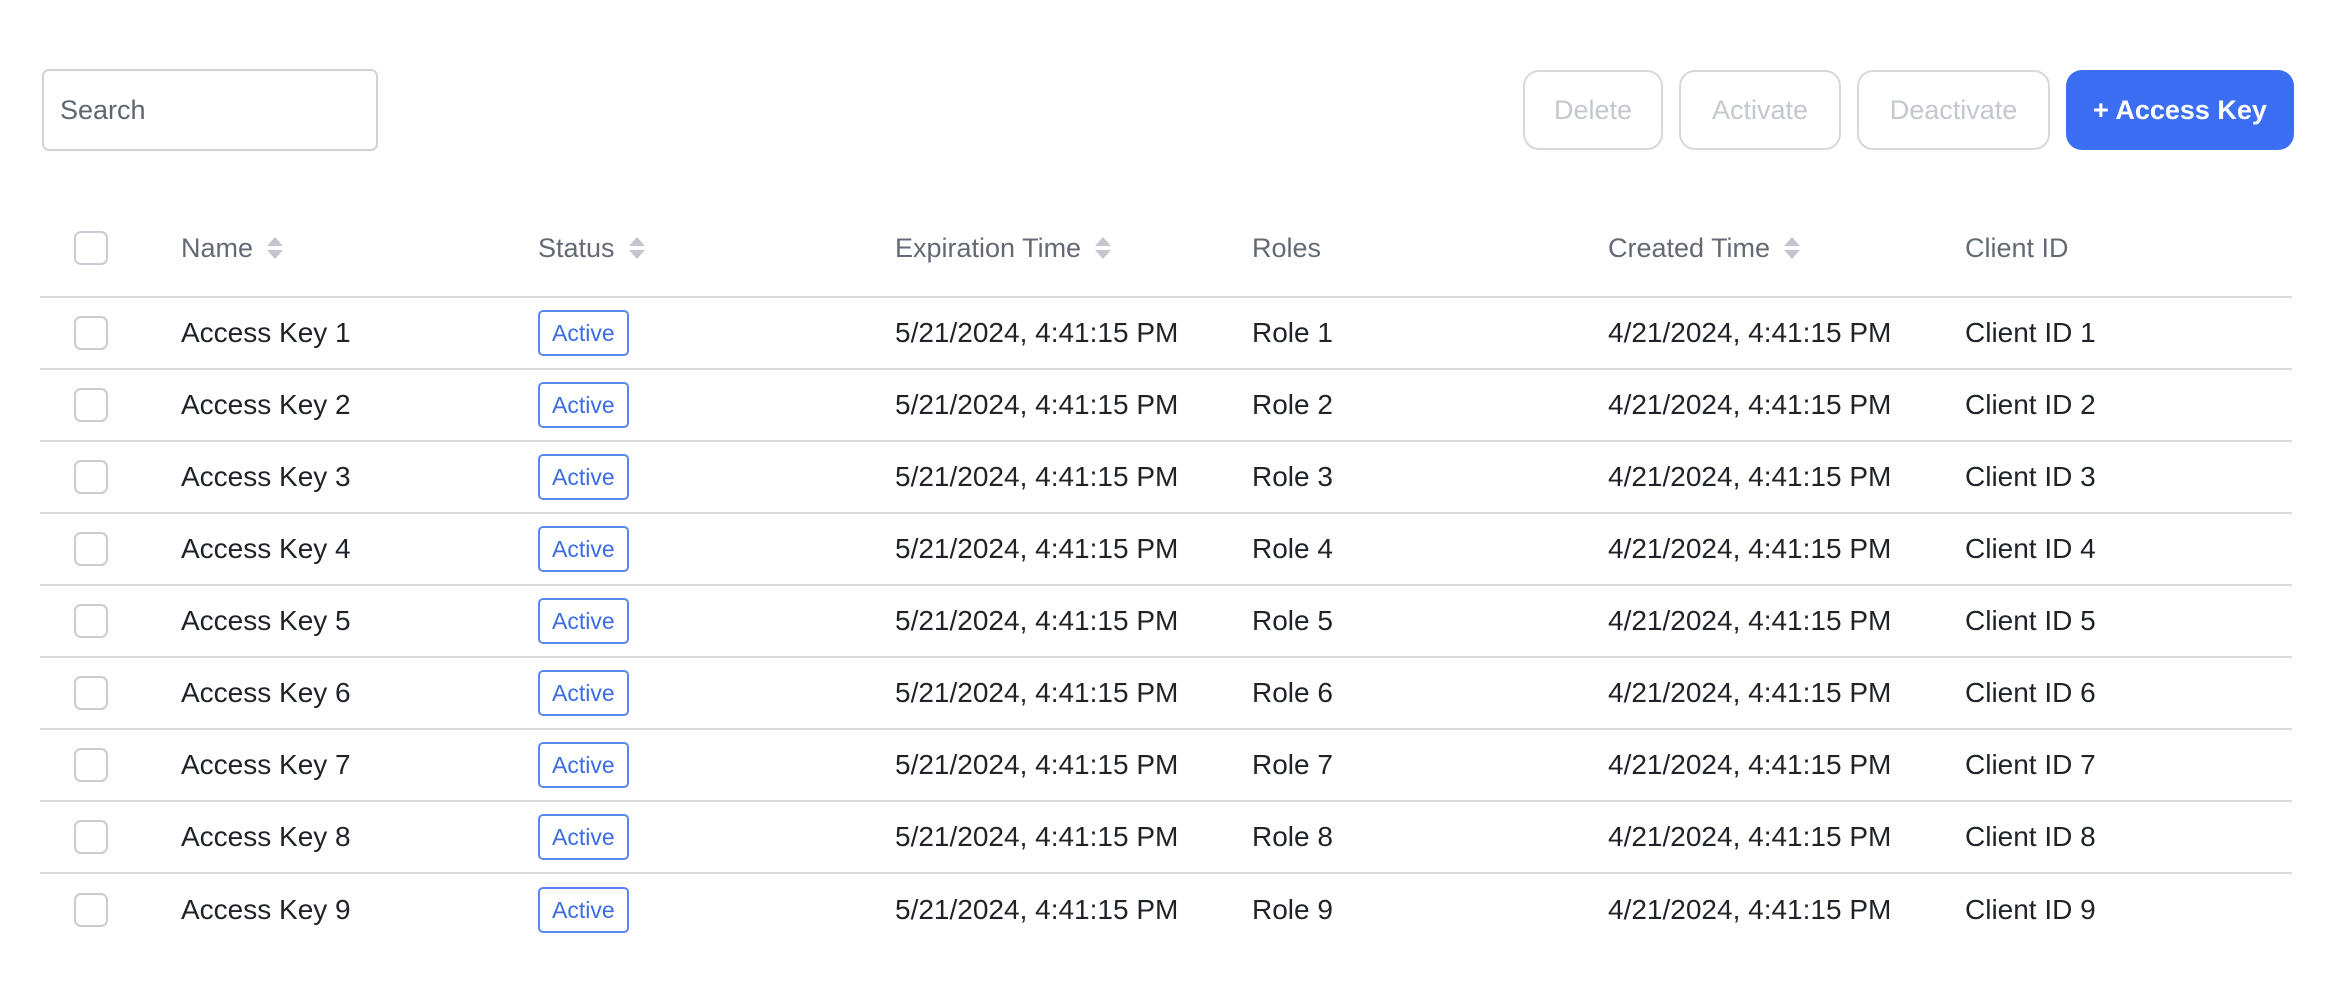  What do you see at coordinates (2030, 404) in the screenshot?
I see `client-id: Client ID 2` at bounding box center [2030, 404].